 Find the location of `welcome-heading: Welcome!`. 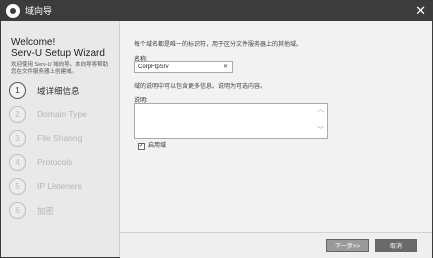

welcome-heading: Welcome! is located at coordinates (33, 42).